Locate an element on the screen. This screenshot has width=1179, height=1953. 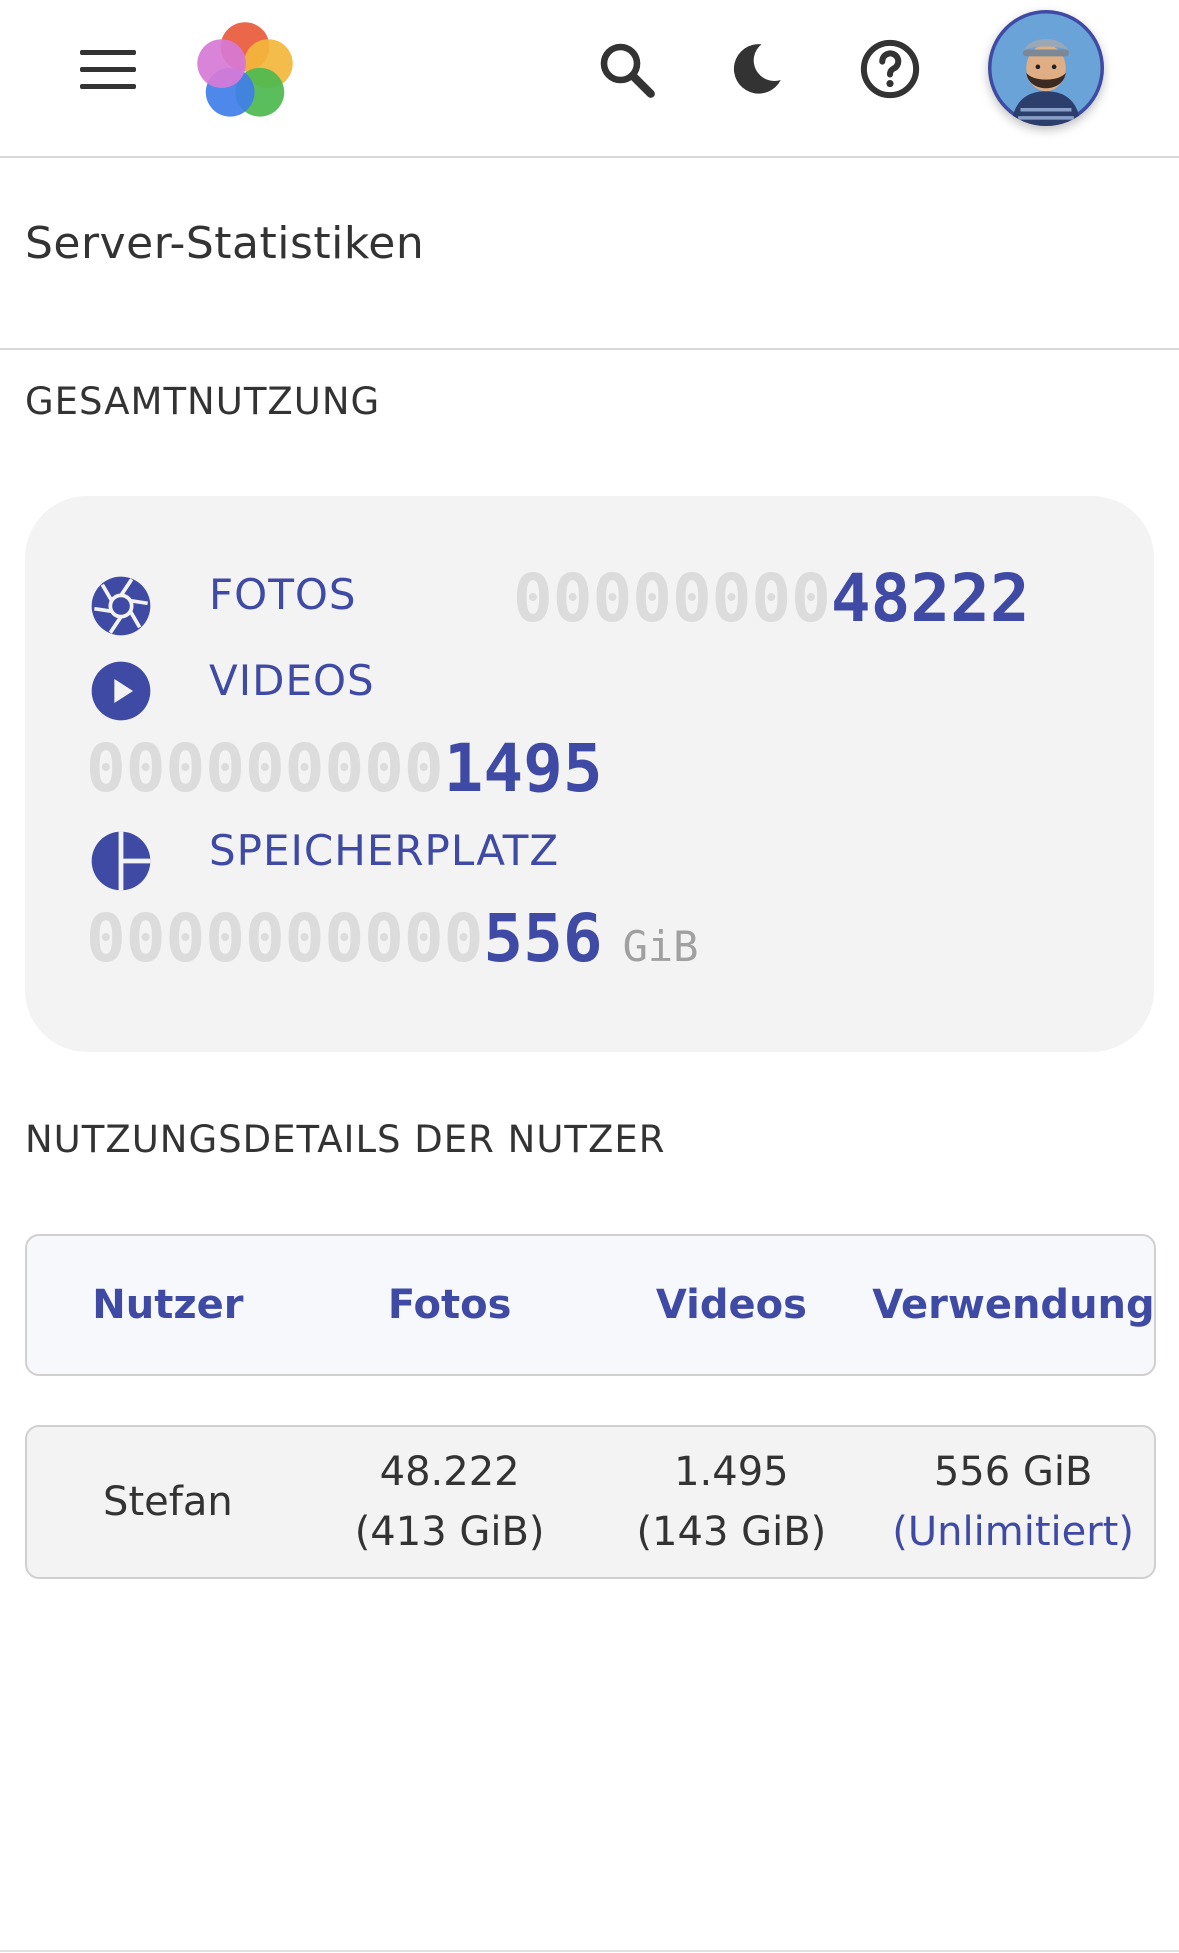
photos-counter-padding: 00000000 is located at coordinates (672, 598).